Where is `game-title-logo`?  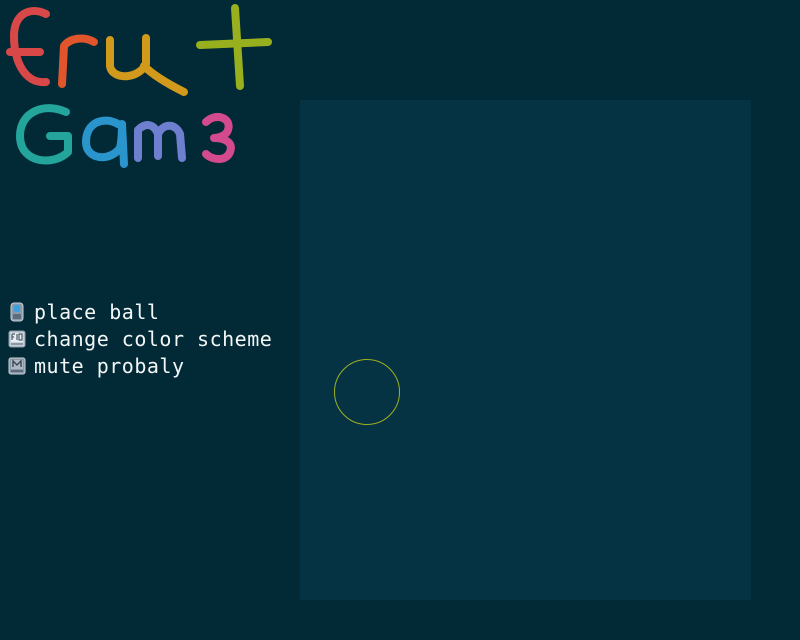
game-title-logo is located at coordinates (139, 86).